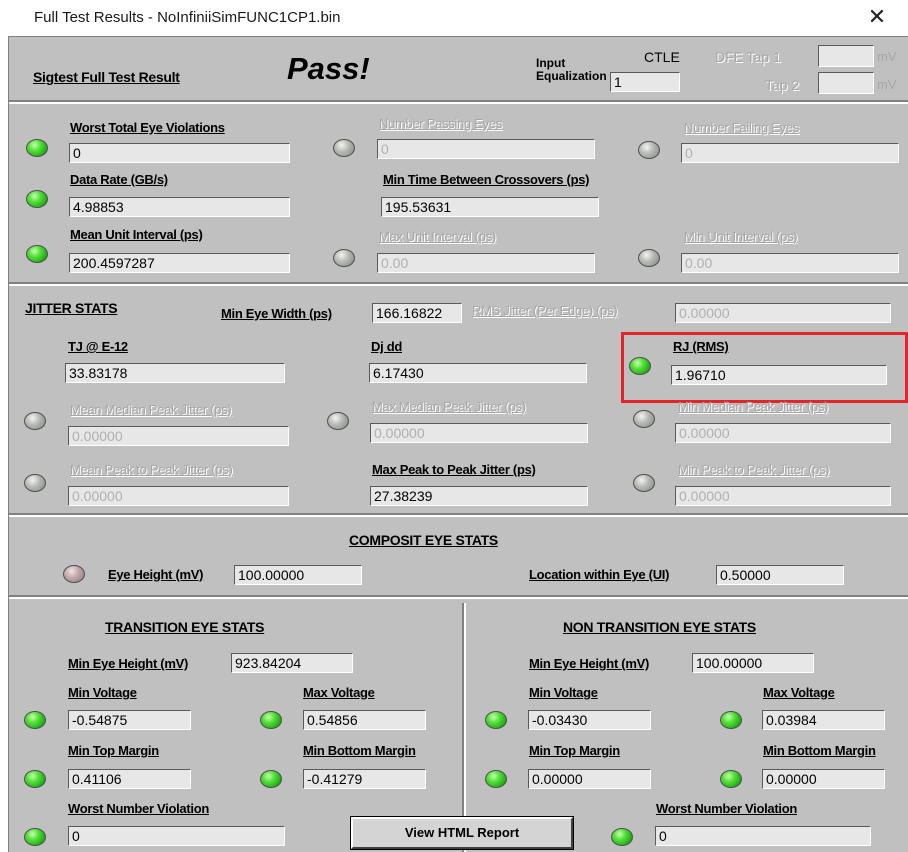 Image resolution: width=908 pixels, height=852 pixels. Describe the element at coordinates (129, 720) in the screenshot. I see `transition-min-voltage-field: -0.54875` at that location.